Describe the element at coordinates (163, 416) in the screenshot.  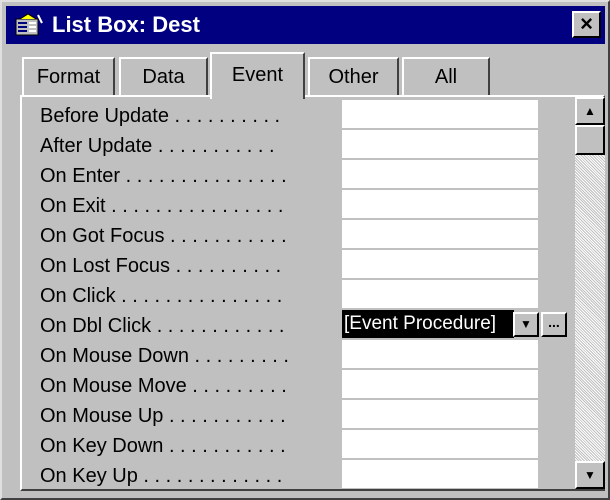
I see `property-label: On Mouse Up . . . . . . . . . . .` at that location.